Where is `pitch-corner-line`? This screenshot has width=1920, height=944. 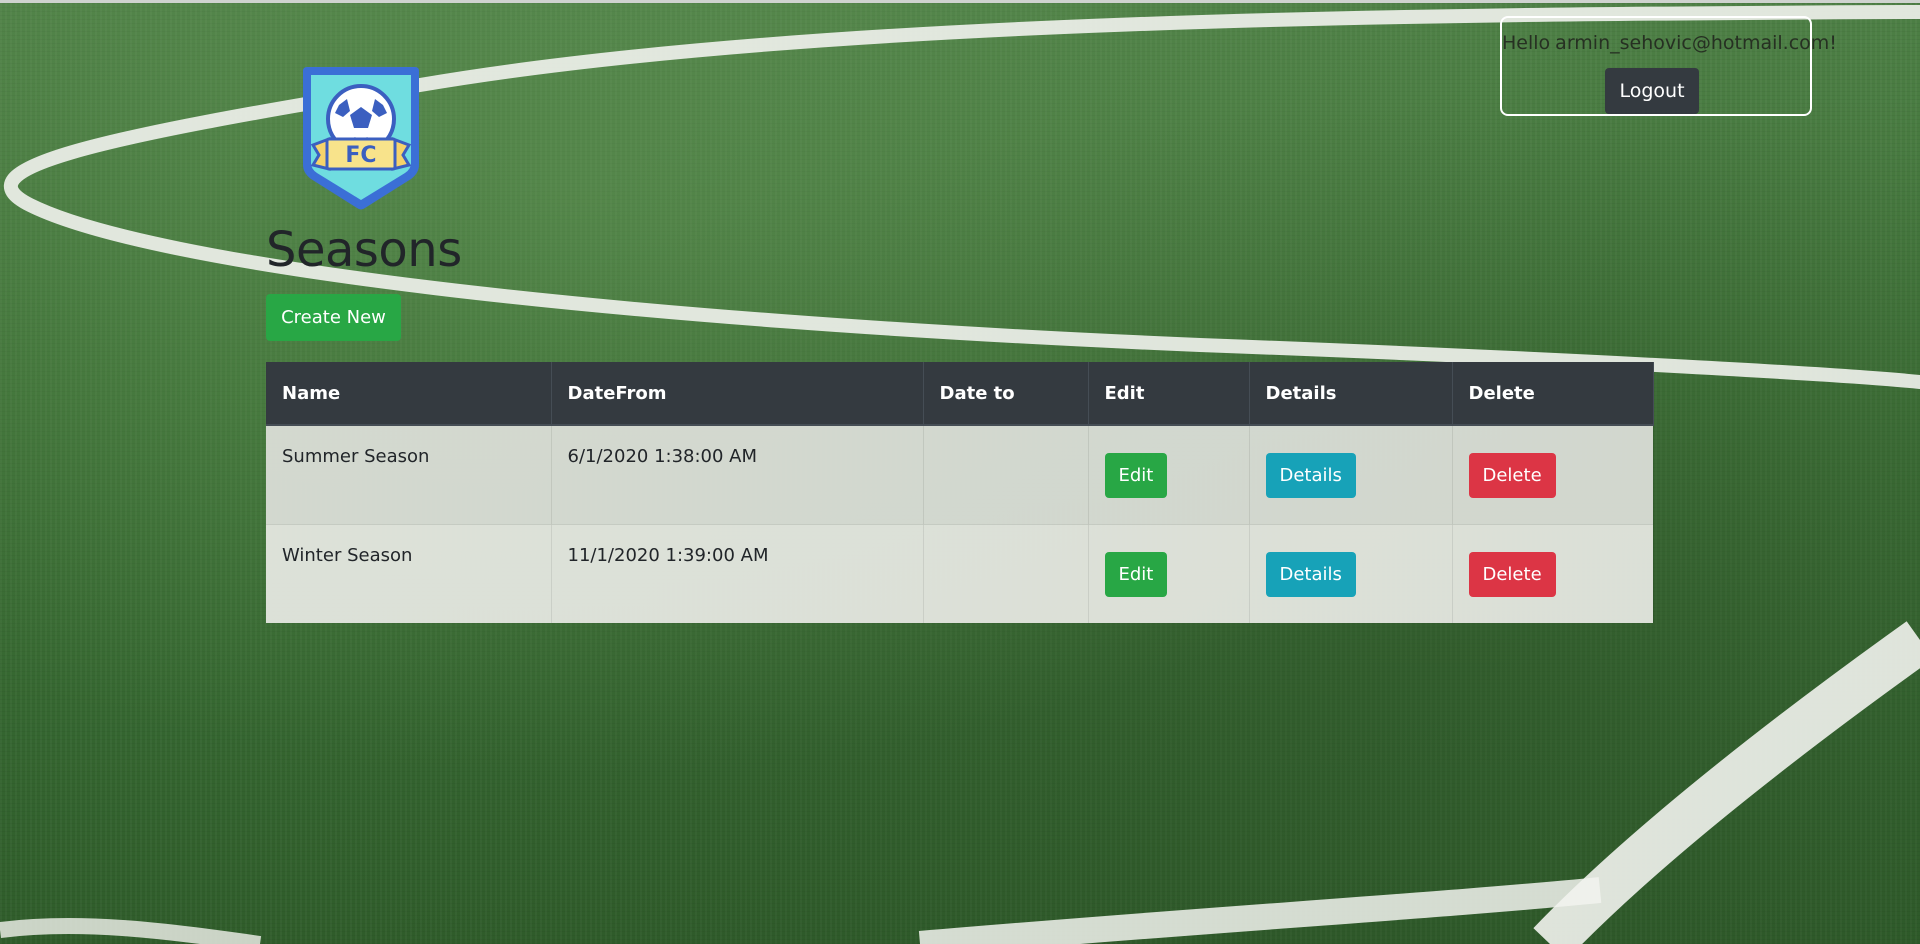
pitch-corner-line is located at coordinates (1726, 782).